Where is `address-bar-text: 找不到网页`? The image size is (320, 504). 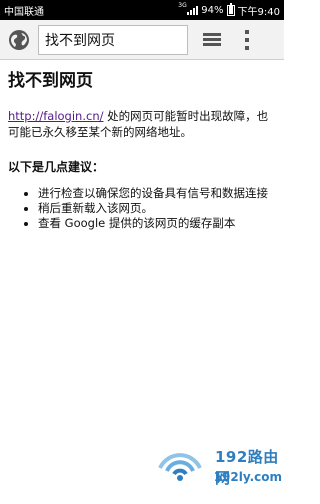
address-bar-text: 找不到网页 is located at coordinates (80, 40).